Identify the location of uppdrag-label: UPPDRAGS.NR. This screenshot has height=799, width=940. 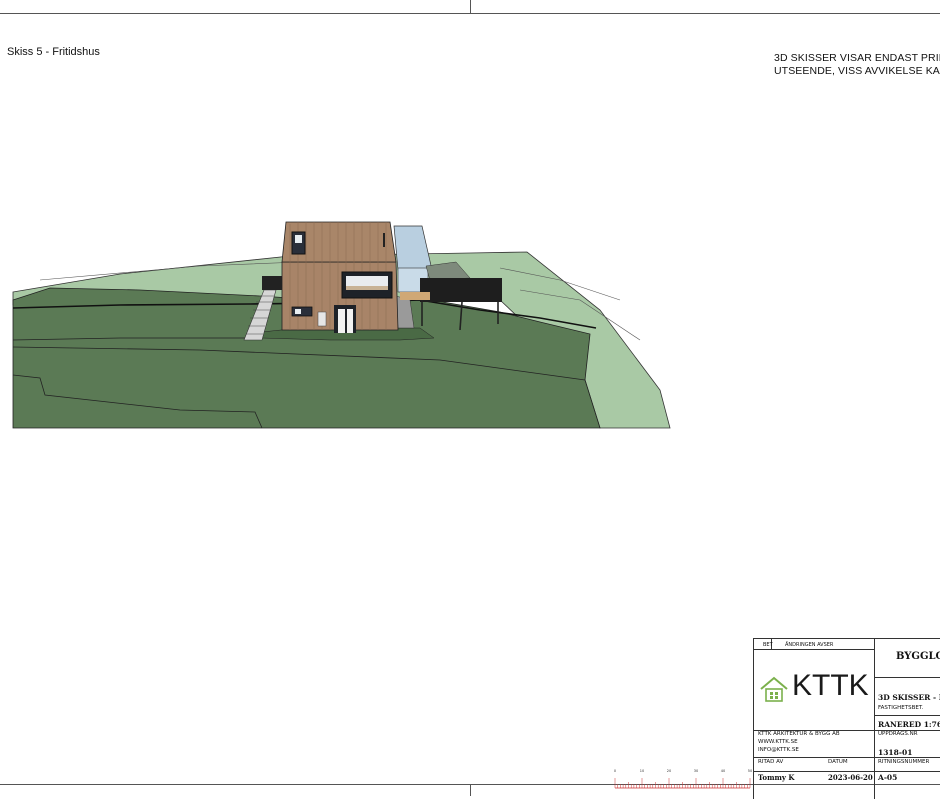
(898, 734).